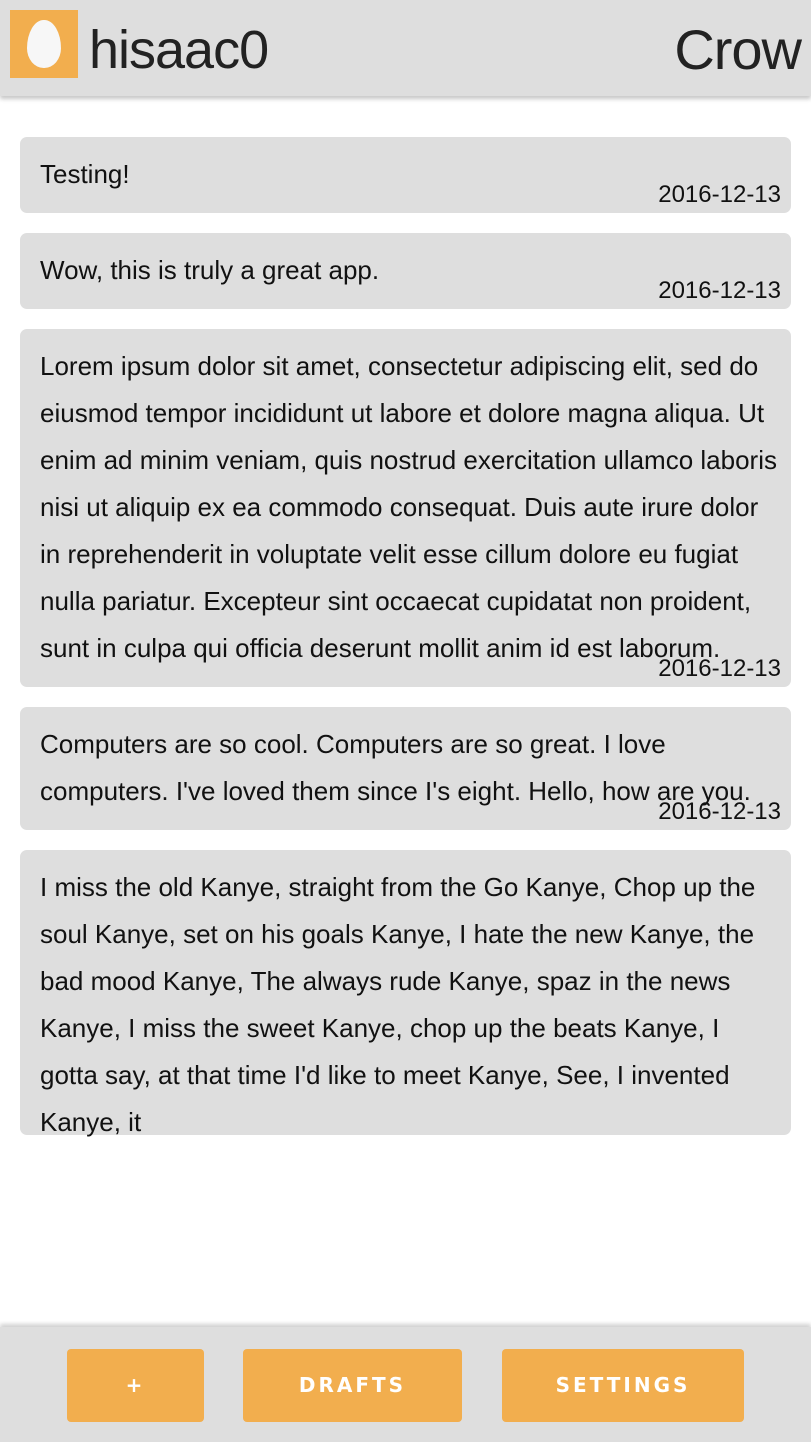  I want to click on bottom-bar: + DRAFTS SETTINGS, so click(405, 1384).